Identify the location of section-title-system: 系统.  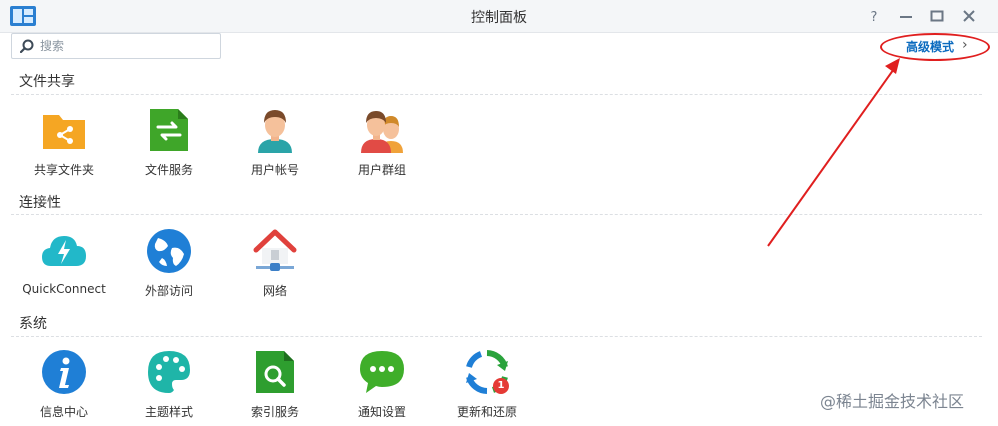
(33, 324).